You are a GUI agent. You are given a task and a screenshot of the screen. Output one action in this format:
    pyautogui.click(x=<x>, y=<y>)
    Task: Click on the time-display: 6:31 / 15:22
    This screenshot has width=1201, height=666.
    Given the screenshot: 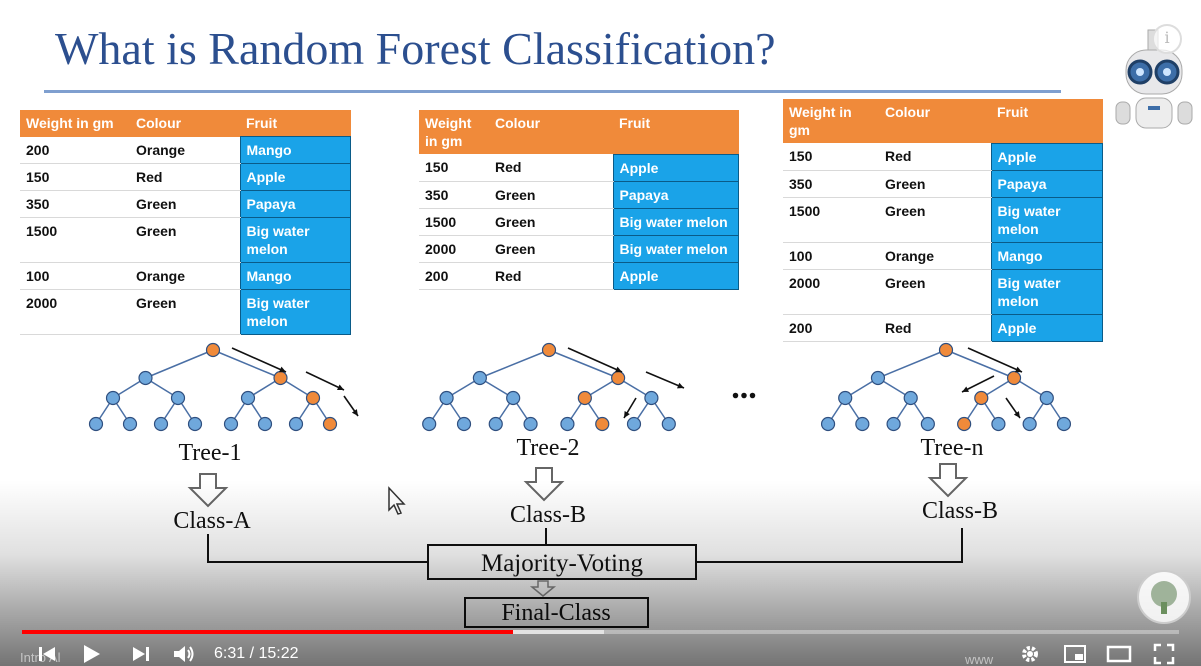 What is the action you would take?
    pyautogui.click(x=256, y=654)
    